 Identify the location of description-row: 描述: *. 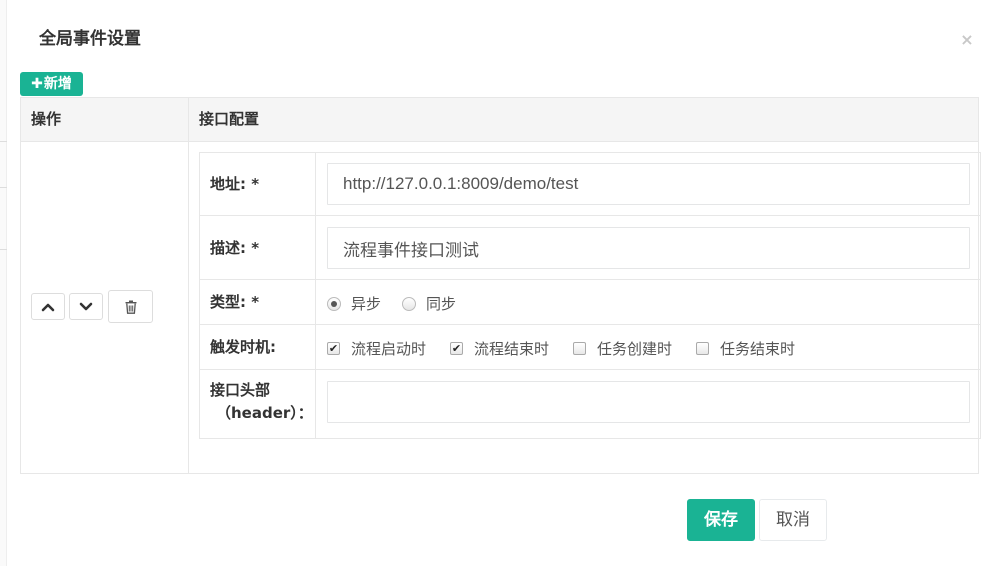
(590, 248).